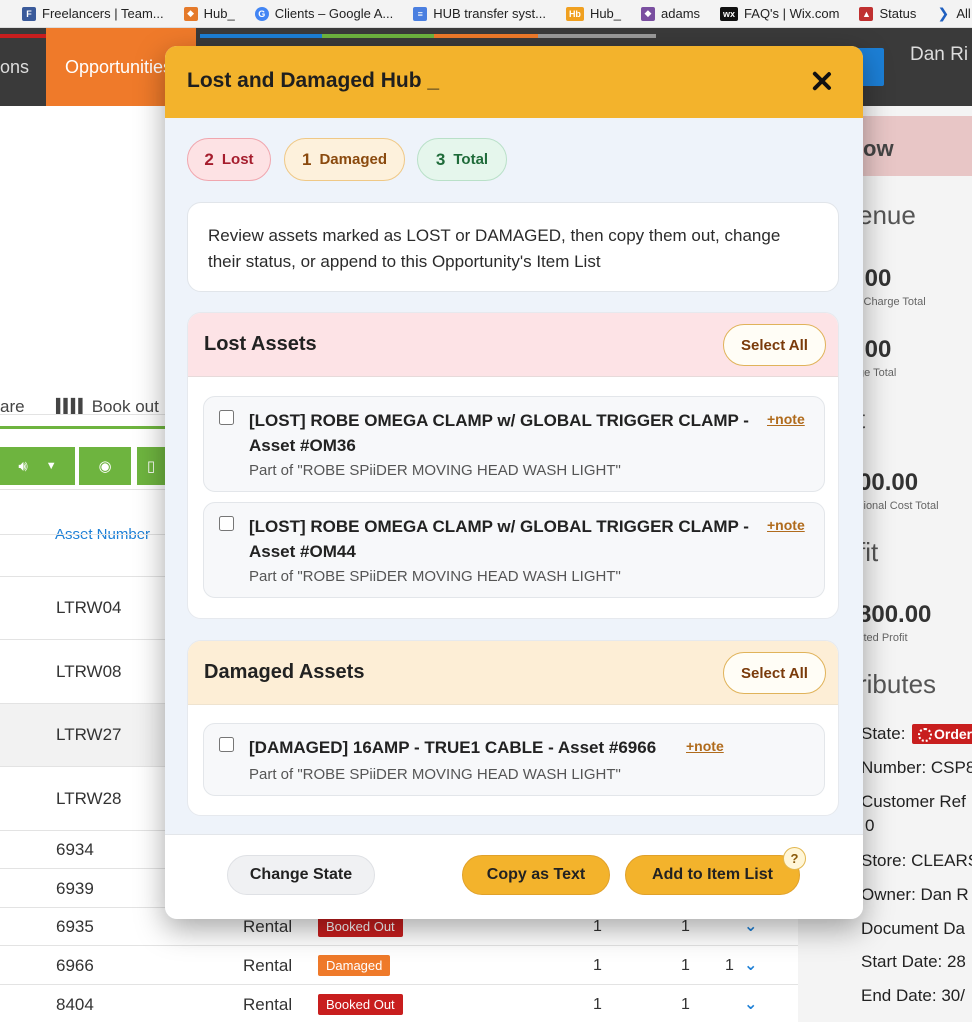 The image size is (972, 1022). I want to click on lost-section-header: Lost Assets Select All, so click(513, 345).